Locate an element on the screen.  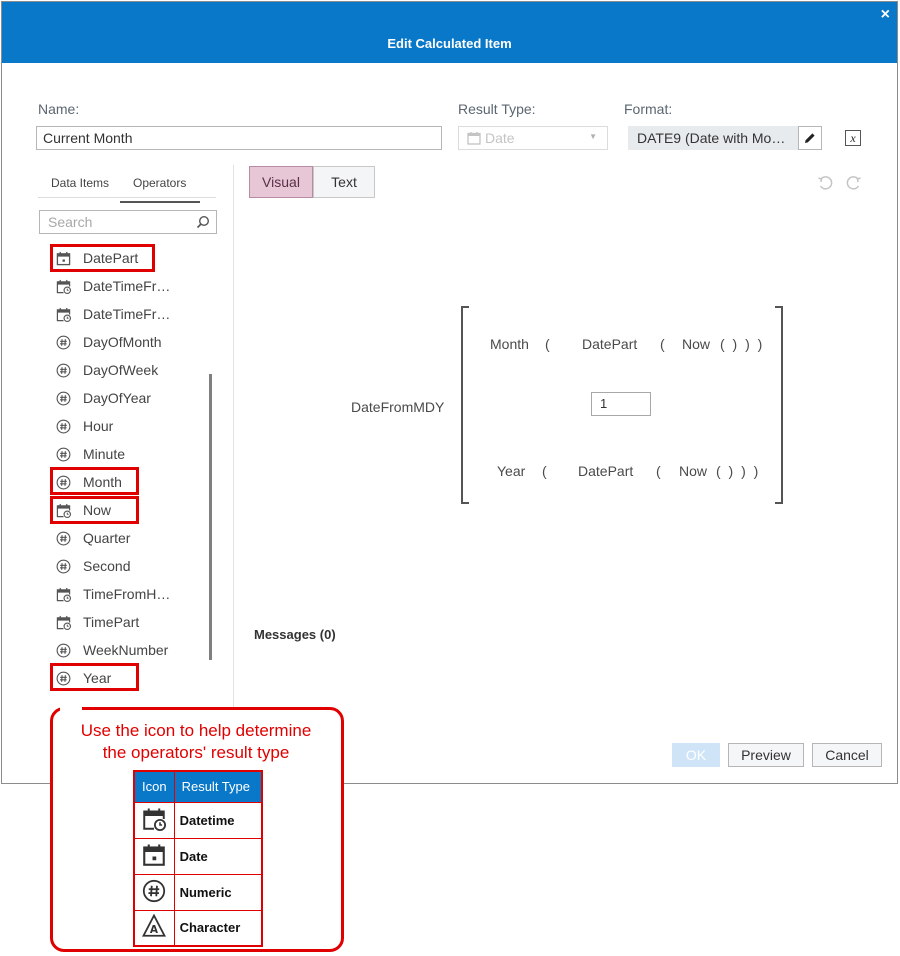
left-bracket is located at coordinates (465, 405).